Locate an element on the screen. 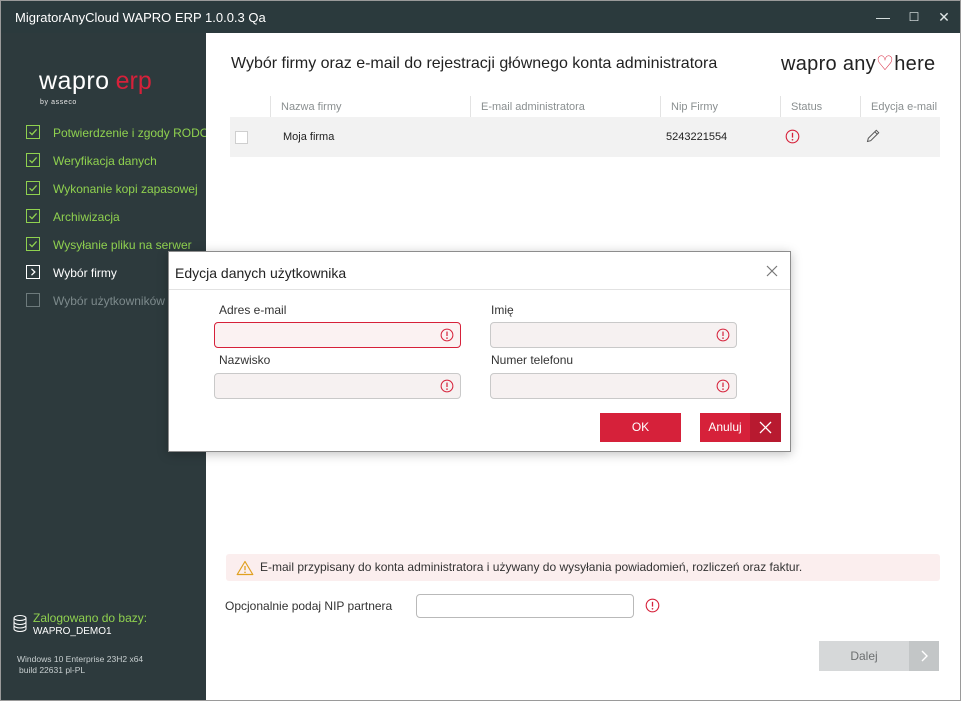  logo-erp: erp is located at coordinates (133, 81).